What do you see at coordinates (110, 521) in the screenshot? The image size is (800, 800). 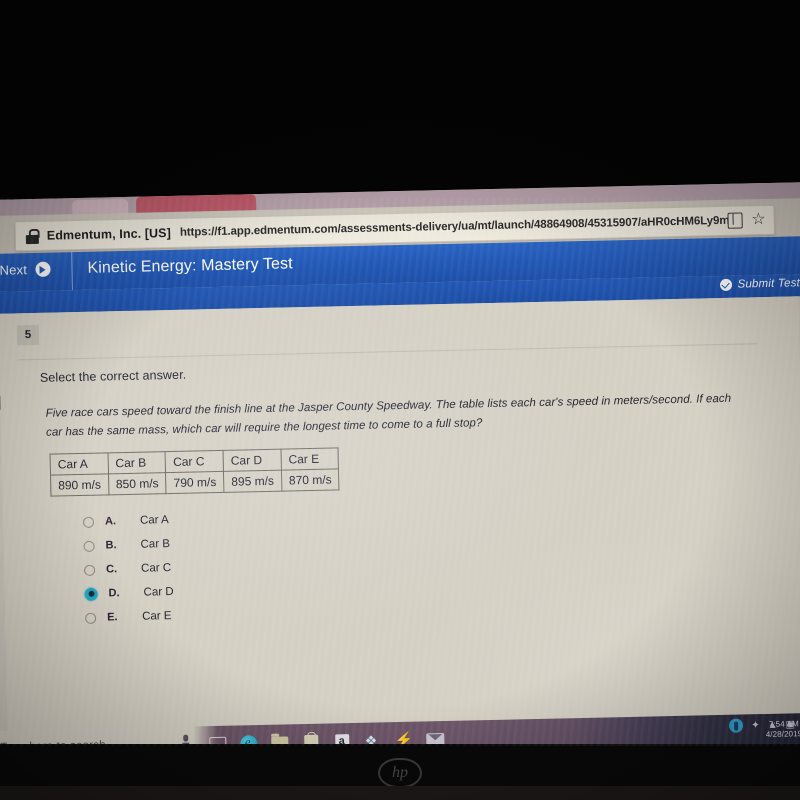 I see `option-letter: A.` at bounding box center [110, 521].